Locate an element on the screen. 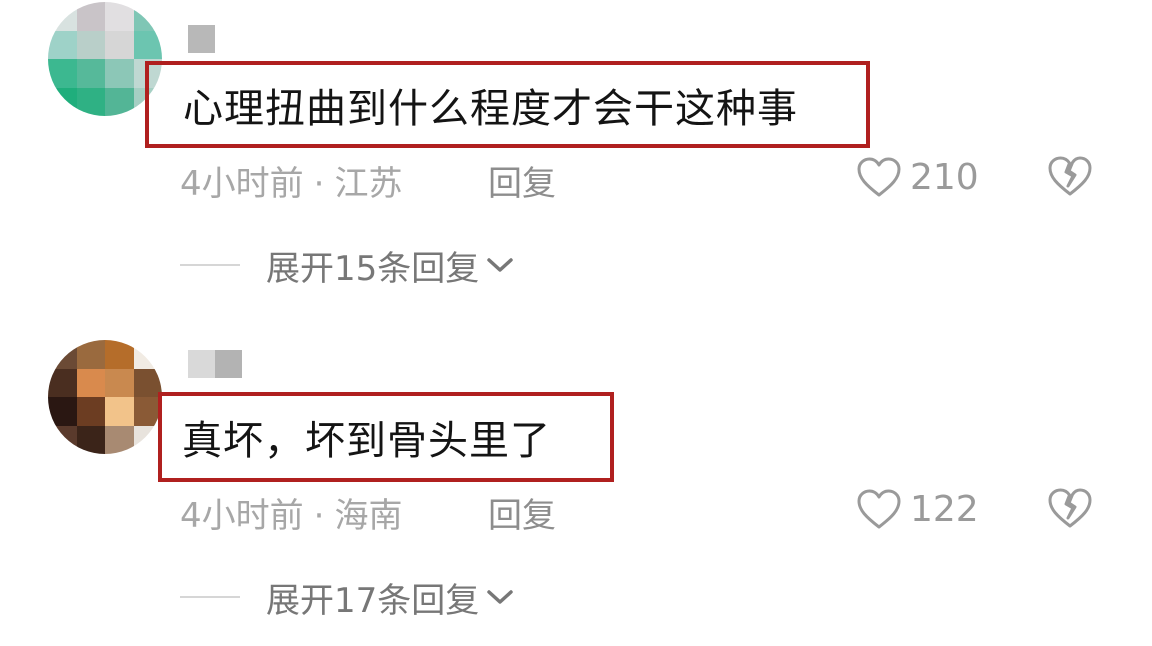 This screenshot has width=1152, height=646. like-button: 122 is located at coordinates (917, 509).